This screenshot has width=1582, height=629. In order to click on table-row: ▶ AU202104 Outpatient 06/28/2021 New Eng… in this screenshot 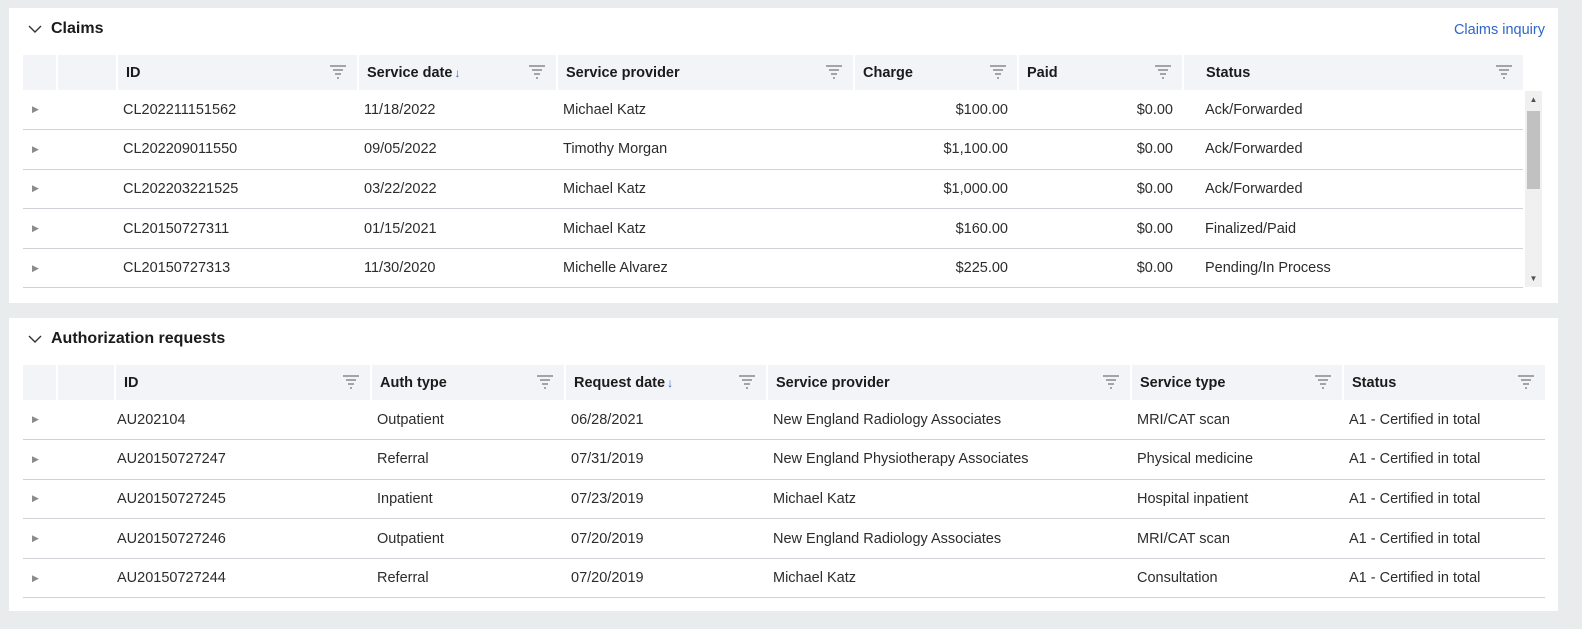, I will do `click(784, 420)`.